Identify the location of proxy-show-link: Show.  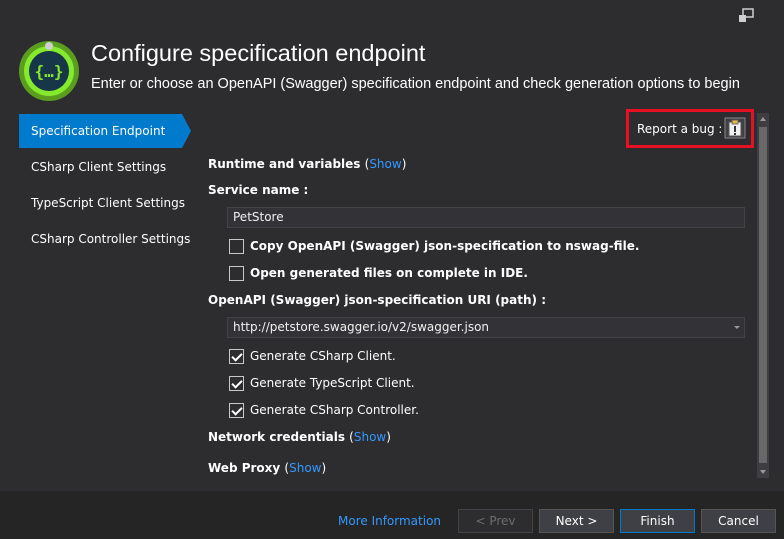
(305, 468).